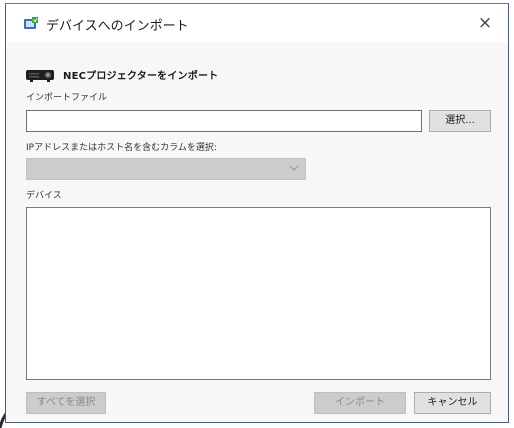 This screenshot has height=428, width=514. Describe the element at coordinates (44, 196) in the screenshot. I see `devices-label: デバイス` at that location.